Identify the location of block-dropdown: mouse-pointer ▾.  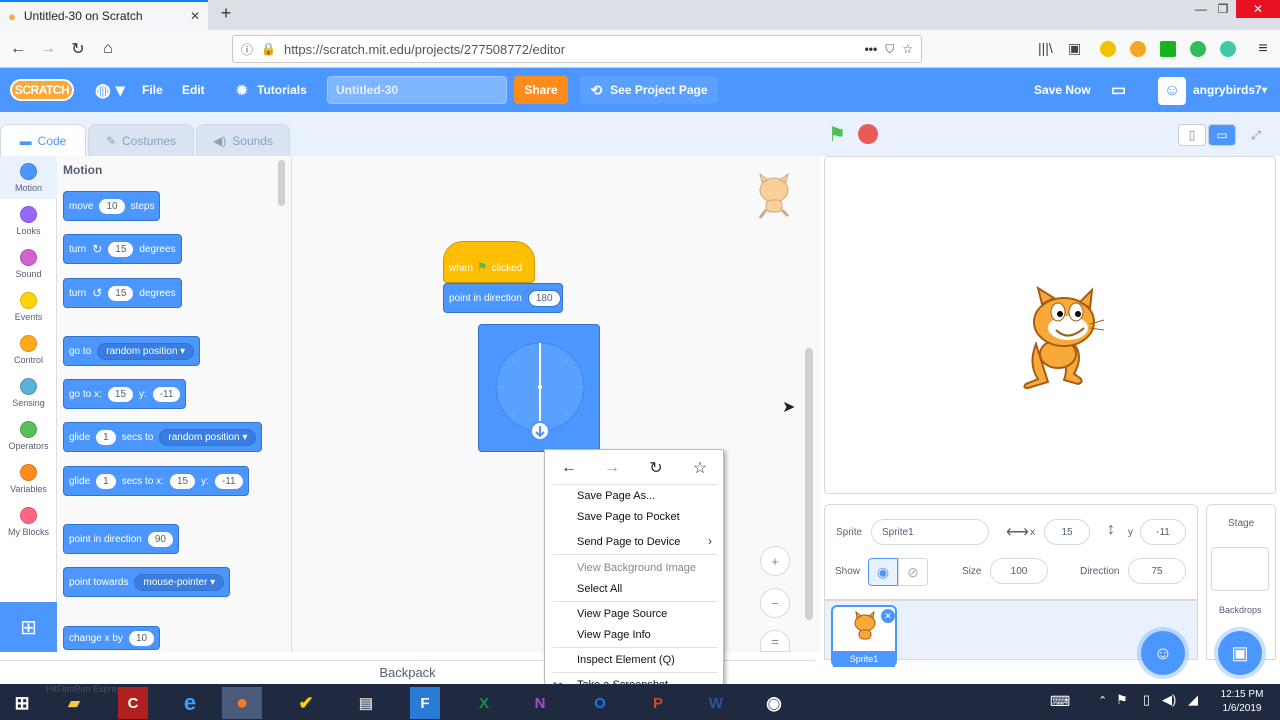
(179, 582).